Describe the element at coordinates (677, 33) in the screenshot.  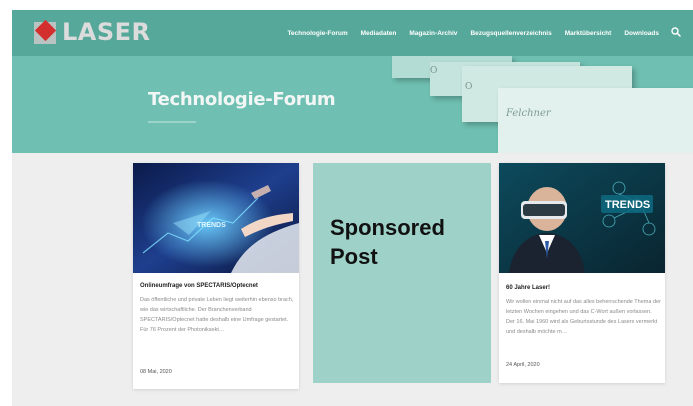
I see `search-icon` at that location.